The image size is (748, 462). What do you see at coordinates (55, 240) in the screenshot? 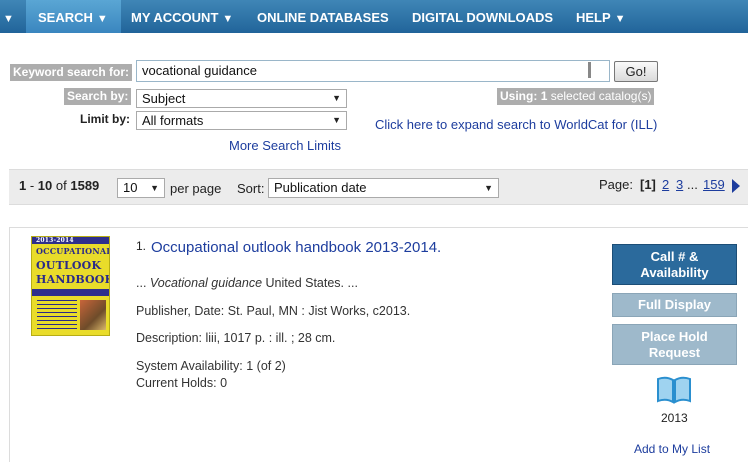
I see `cover-edition: 2013-2014` at bounding box center [55, 240].